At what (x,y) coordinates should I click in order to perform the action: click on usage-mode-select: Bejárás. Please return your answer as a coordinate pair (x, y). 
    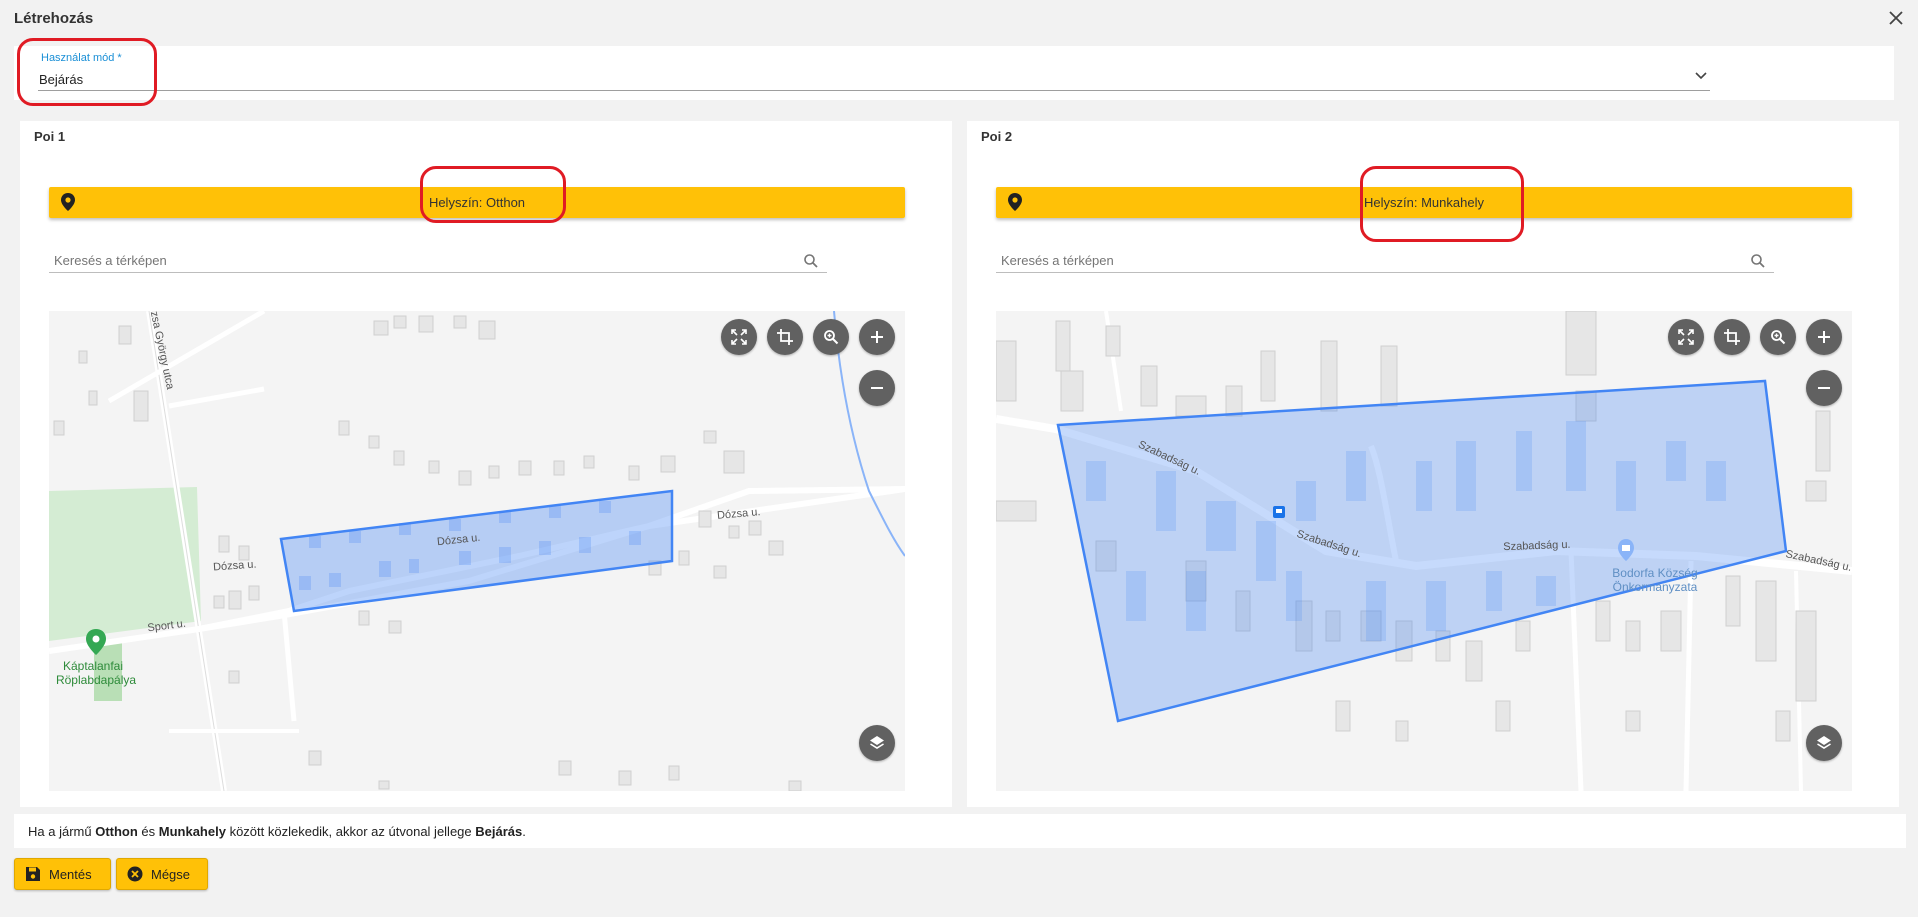
    Looking at the image, I should click on (61, 79).